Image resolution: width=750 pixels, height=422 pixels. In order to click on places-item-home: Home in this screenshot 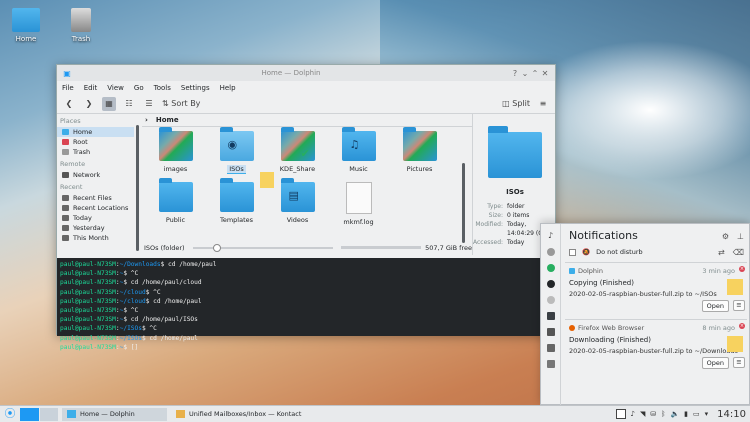, I will do `click(95, 132)`.